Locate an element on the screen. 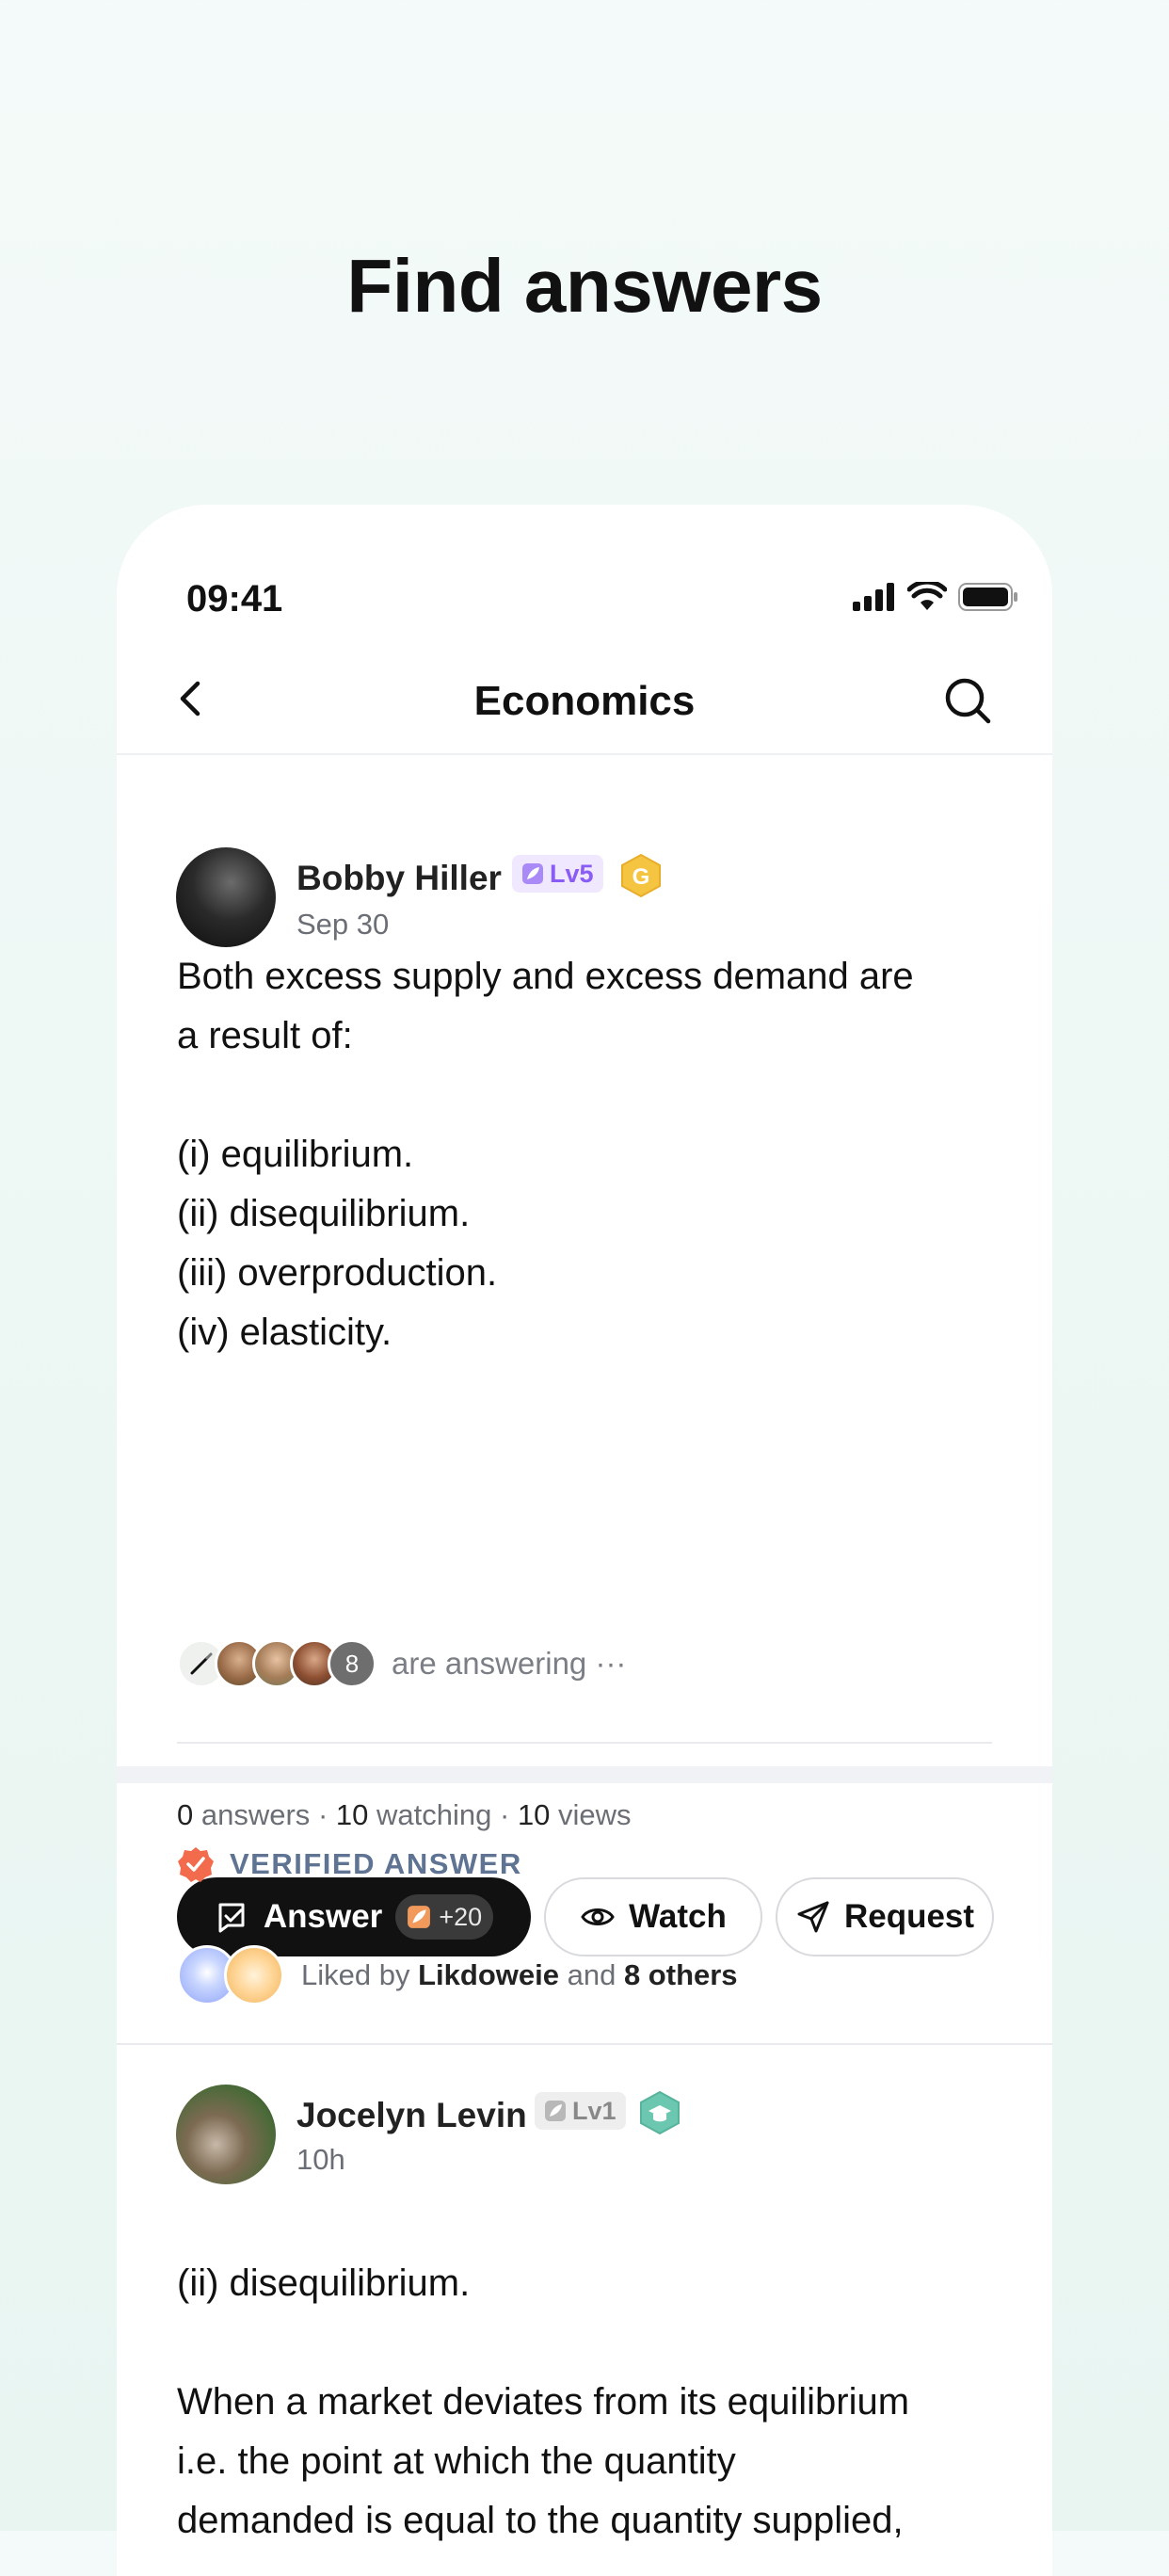 The image size is (1169, 2576). signal-icon is located at coordinates (873, 597).